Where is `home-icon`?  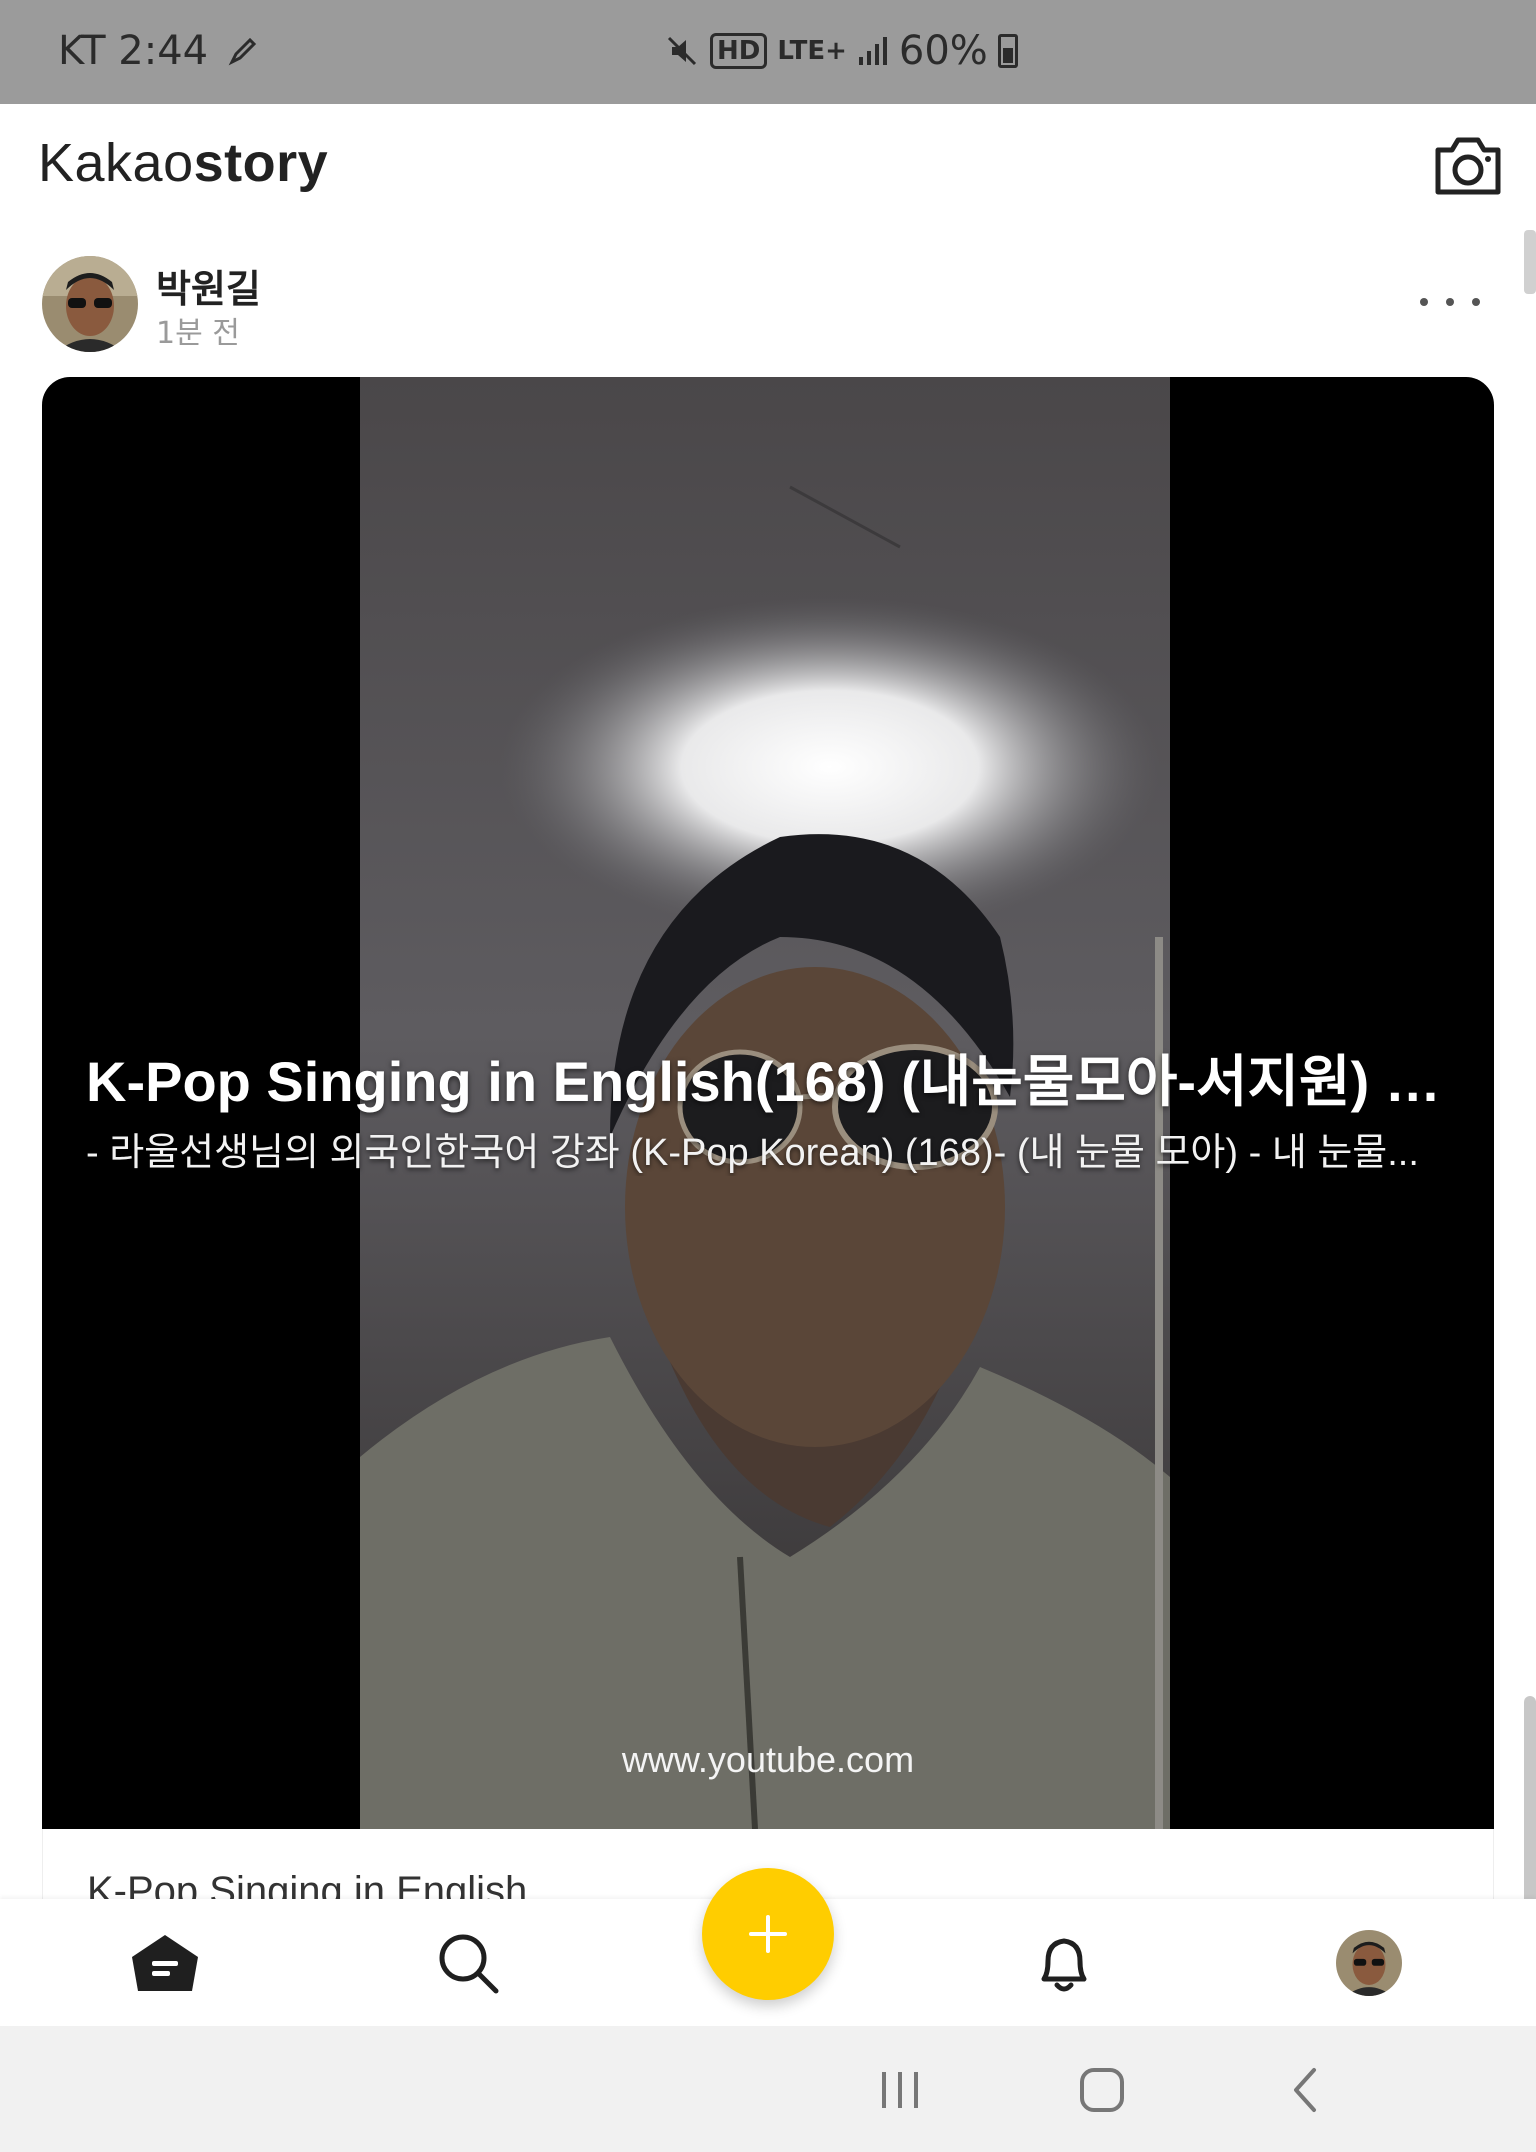 home-icon is located at coordinates (165, 1963).